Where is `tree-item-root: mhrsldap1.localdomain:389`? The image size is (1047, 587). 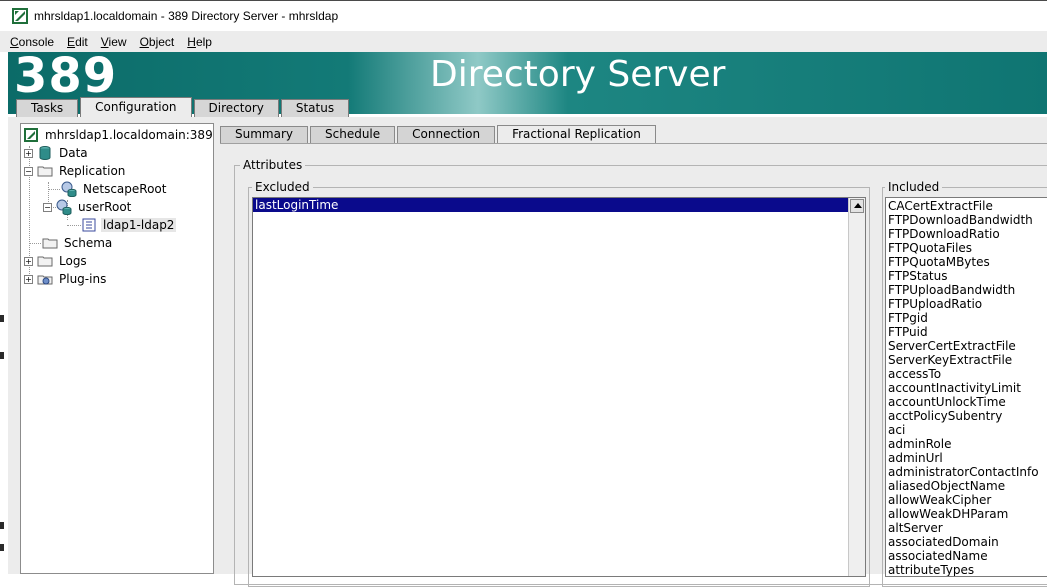
tree-item-root: mhrsldap1.localdomain:389 is located at coordinates (119, 135).